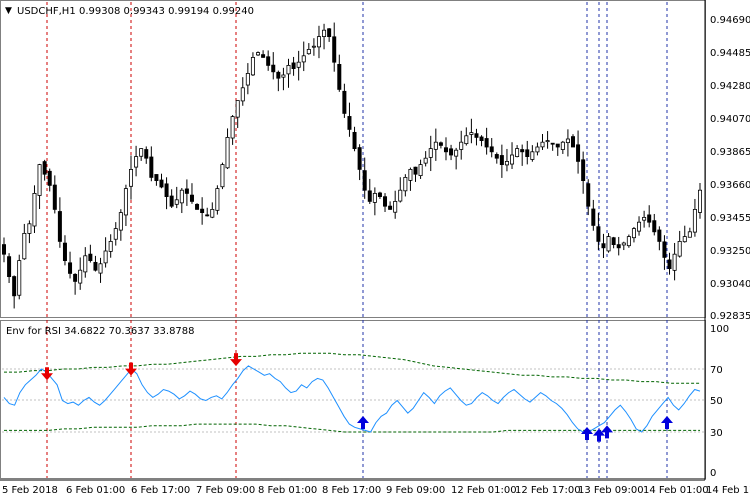 This screenshot has width=750, height=504. Describe the element at coordinates (716, 433) in the screenshot. I see `rsi-level-label: 30` at that location.